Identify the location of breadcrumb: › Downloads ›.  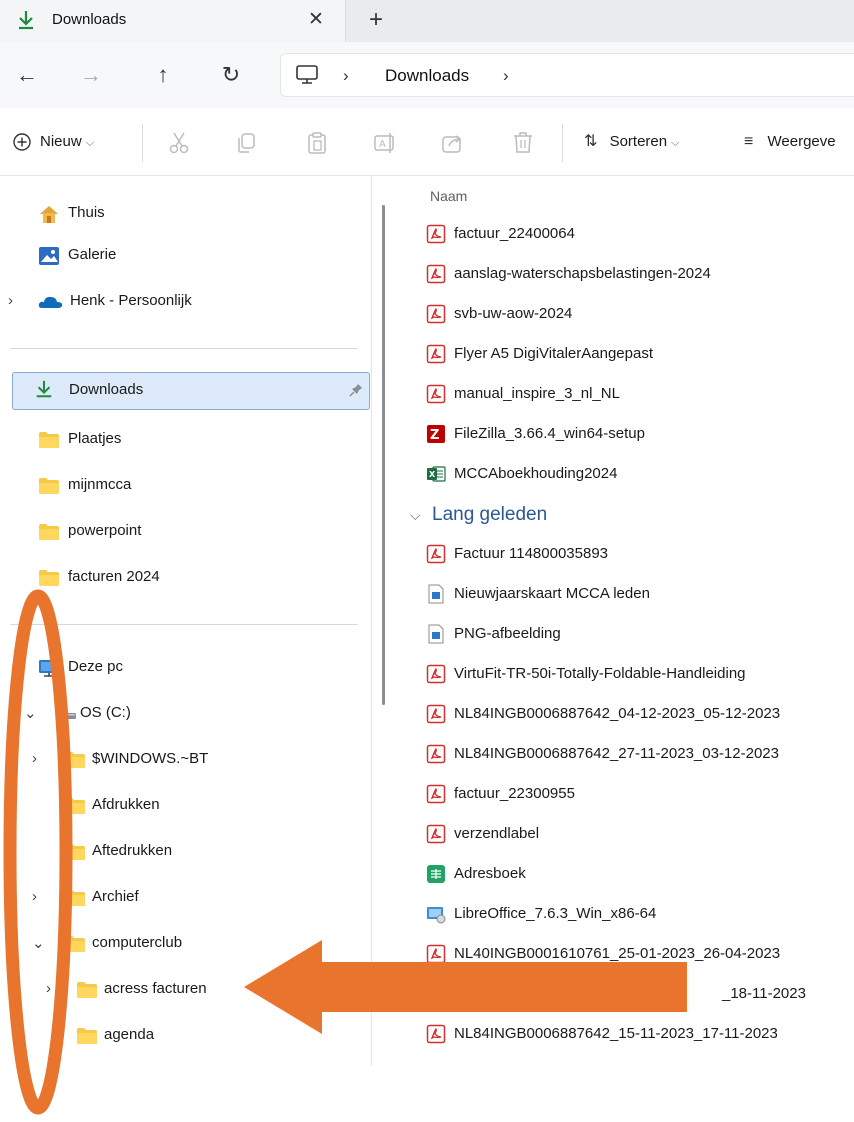
(567, 75).